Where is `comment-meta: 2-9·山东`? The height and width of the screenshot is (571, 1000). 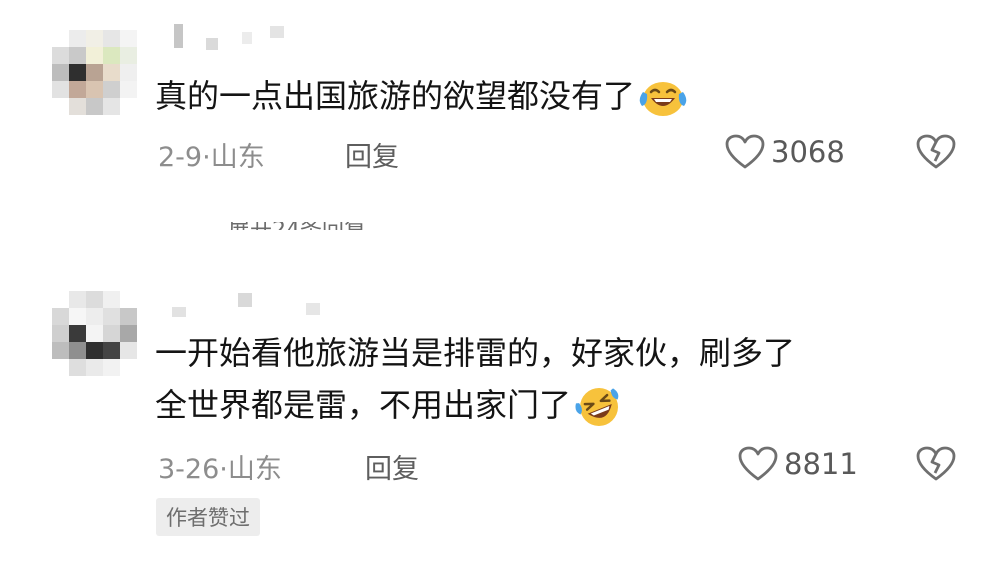 comment-meta: 2-9·山东 is located at coordinates (211, 154).